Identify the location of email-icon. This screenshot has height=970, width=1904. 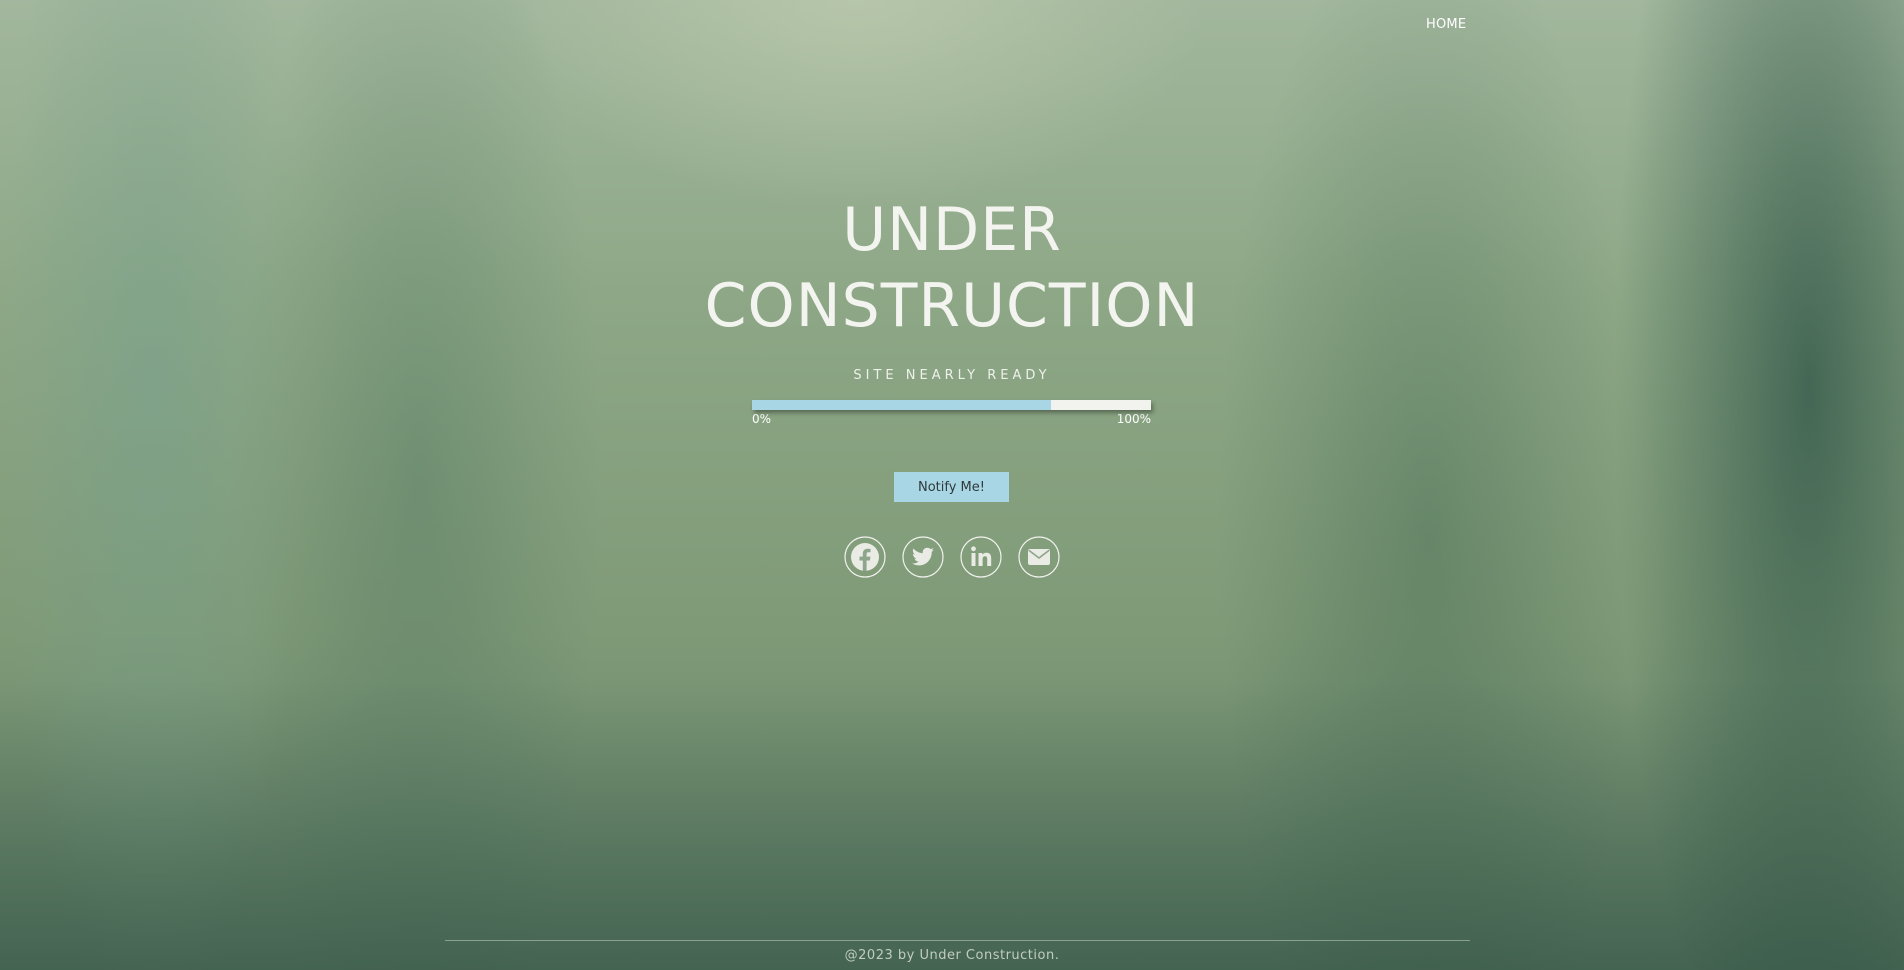
(1039, 557).